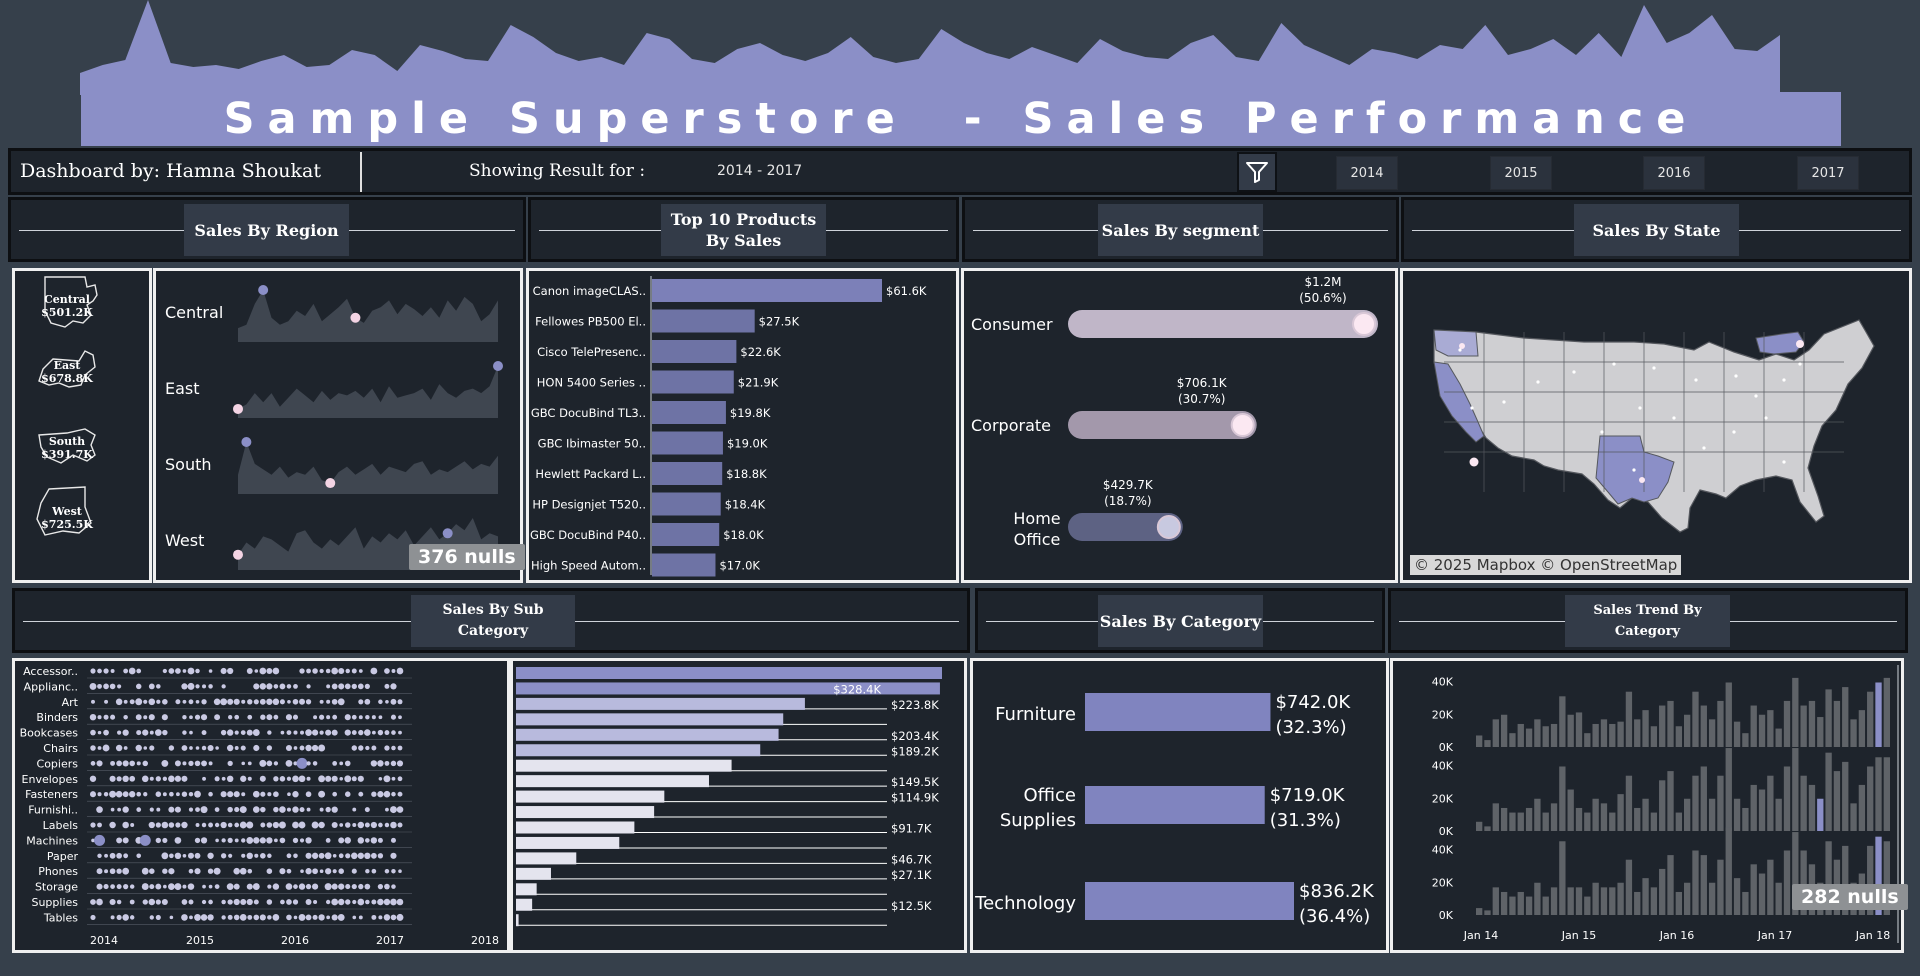 This screenshot has width=1920, height=976. What do you see at coordinates (747, 444) in the screenshot?
I see `product-value-label: $19.0K` at bounding box center [747, 444].